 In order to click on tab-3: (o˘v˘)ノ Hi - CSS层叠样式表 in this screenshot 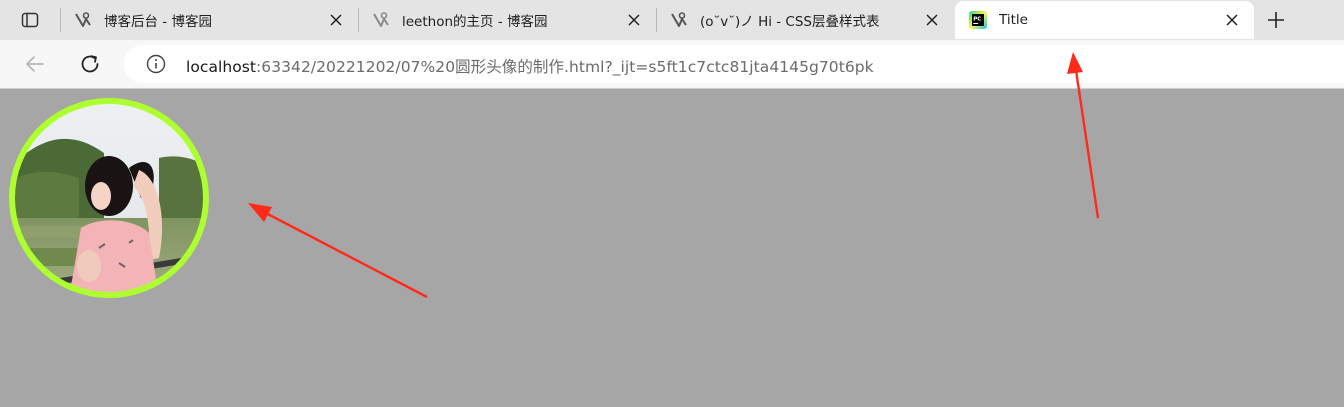, I will do `click(805, 20)`.